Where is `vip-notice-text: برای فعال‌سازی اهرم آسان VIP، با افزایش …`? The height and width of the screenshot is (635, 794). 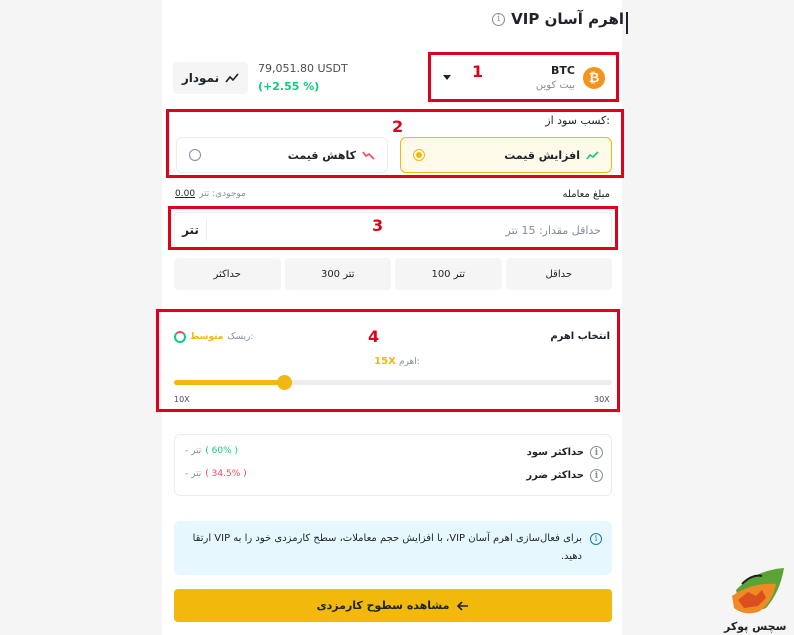
vip-notice-text: برای فعال‌سازی اهرم آسان VIP، با افزایش … is located at coordinates (387, 547).